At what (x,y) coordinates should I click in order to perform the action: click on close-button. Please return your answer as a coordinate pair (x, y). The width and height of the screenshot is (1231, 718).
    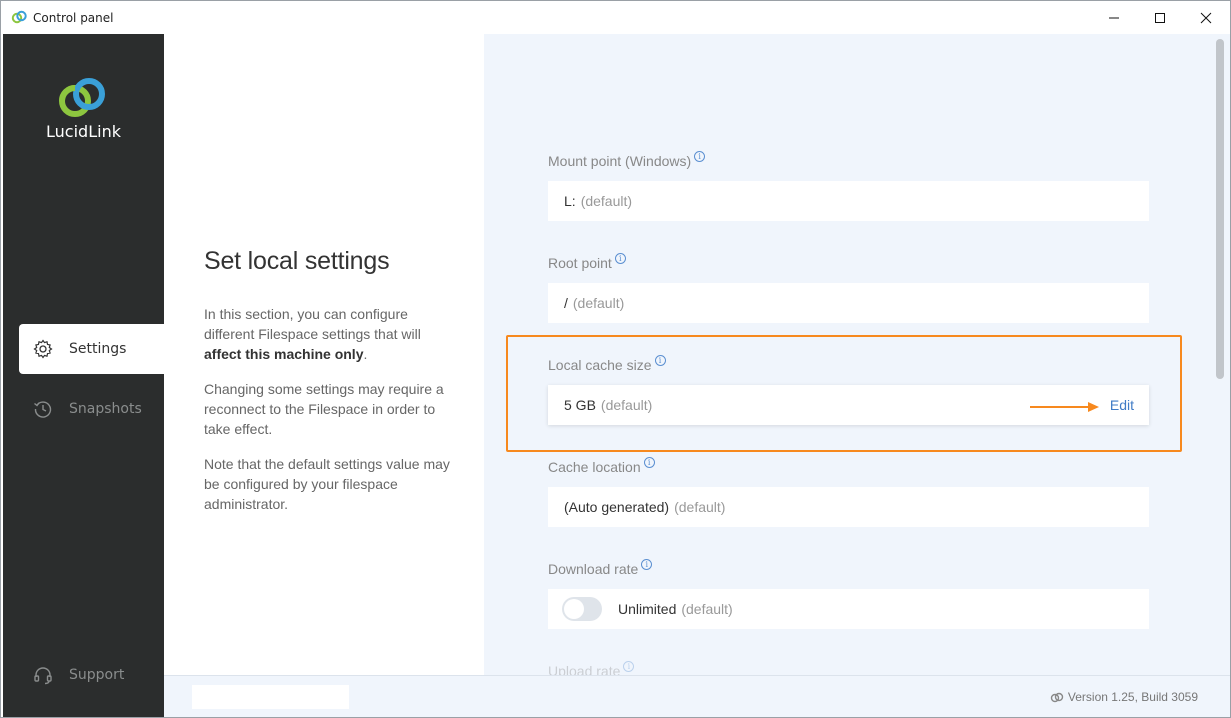
    Looking at the image, I should click on (1206, 17).